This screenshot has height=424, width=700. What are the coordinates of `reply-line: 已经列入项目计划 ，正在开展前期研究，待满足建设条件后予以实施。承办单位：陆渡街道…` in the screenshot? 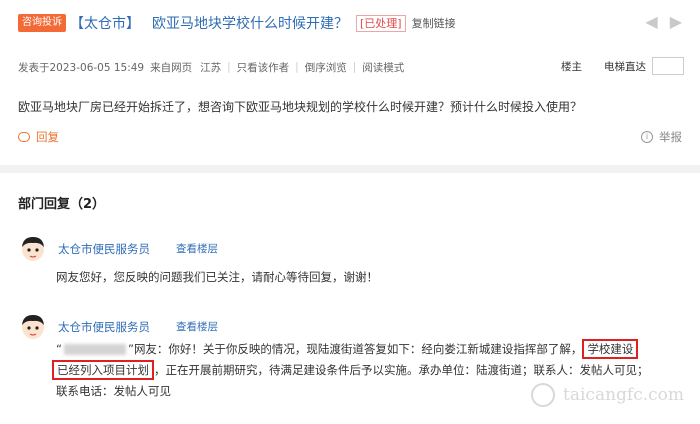 It's located at (350, 370).